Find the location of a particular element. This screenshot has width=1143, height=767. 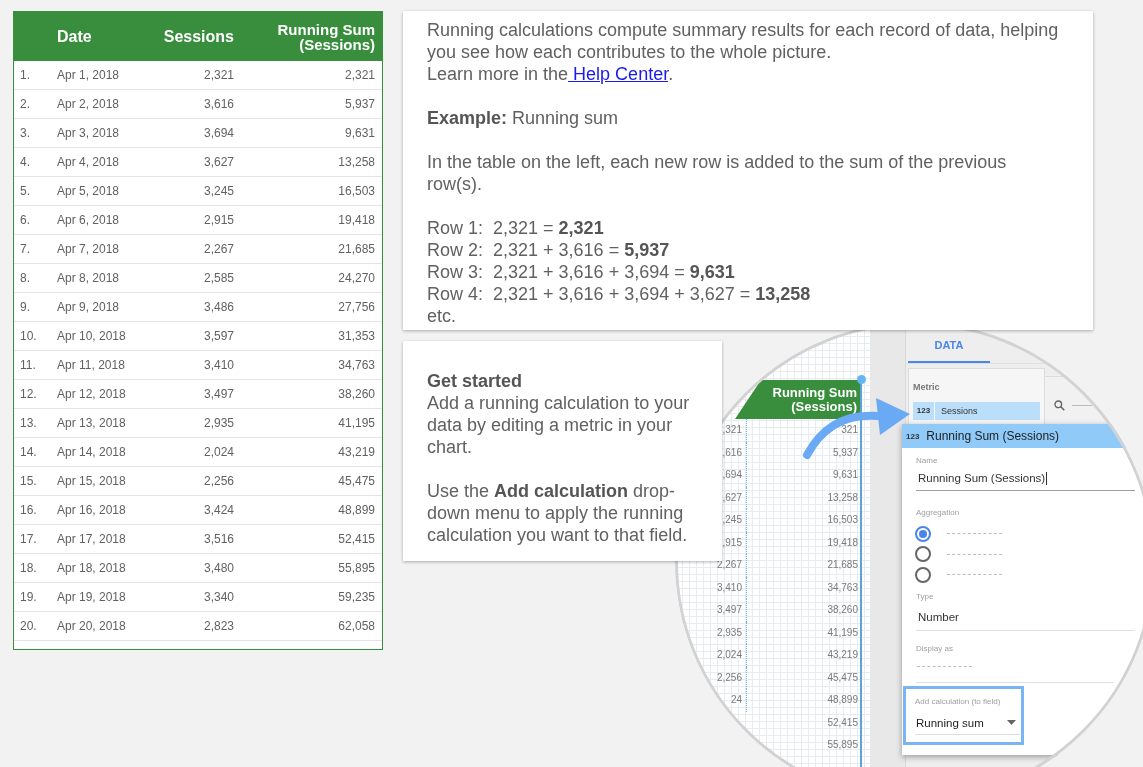

table-cell: 27,756 is located at coordinates (356, 307).